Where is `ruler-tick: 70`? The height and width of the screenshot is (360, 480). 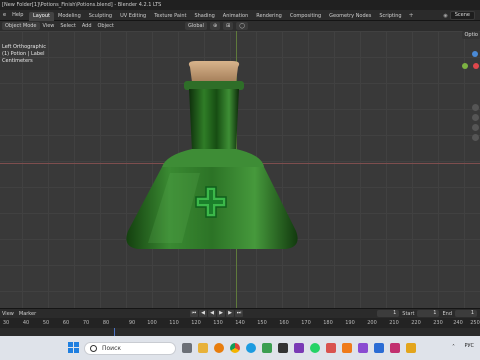 ruler-tick: 70 is located at coordinates (86, 323).